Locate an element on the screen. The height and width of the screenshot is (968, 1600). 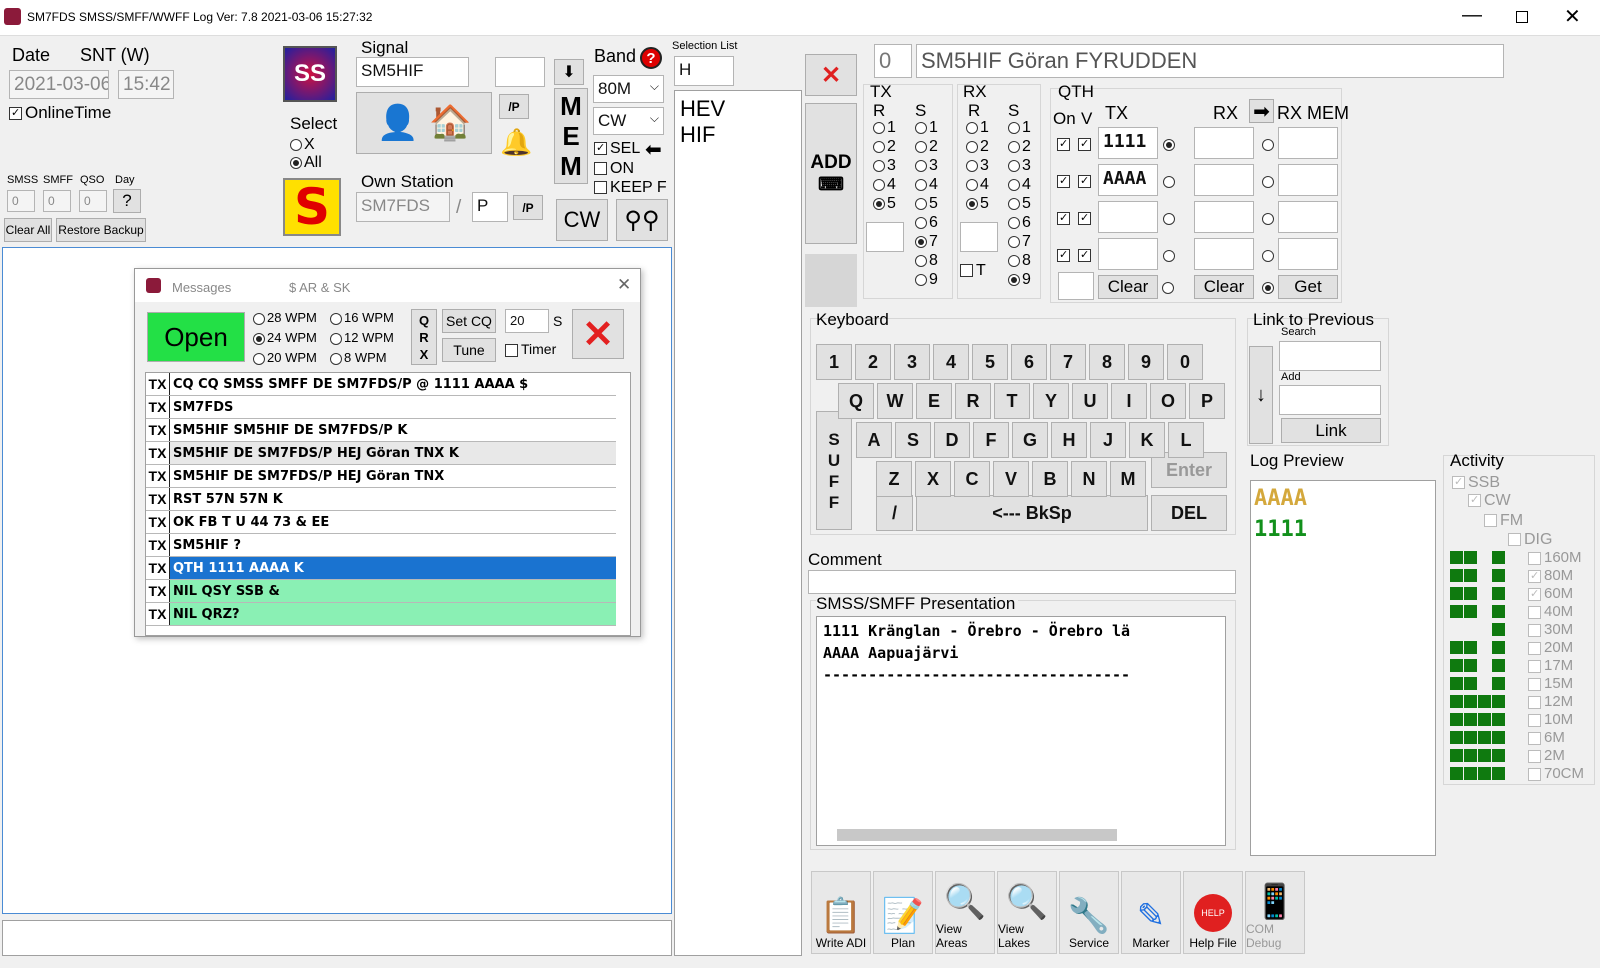
band-checkbox-20M: 20M is located at coordinates (1550, 647).